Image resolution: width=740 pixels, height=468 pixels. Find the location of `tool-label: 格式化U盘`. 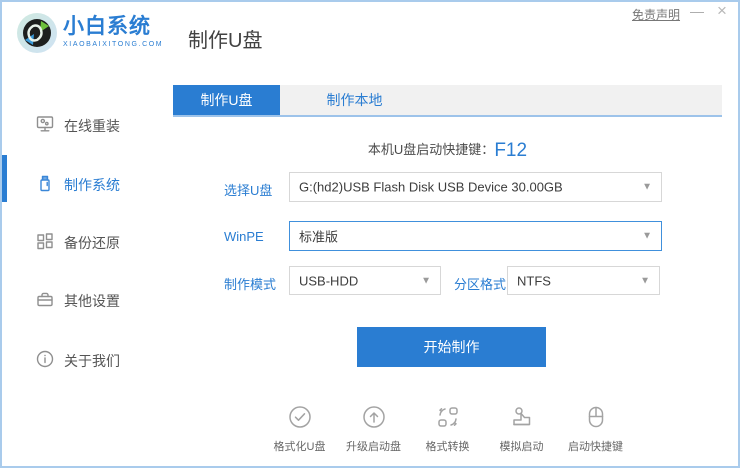

tool-label: 格式化U盘 is located at coordinates (299, 447).